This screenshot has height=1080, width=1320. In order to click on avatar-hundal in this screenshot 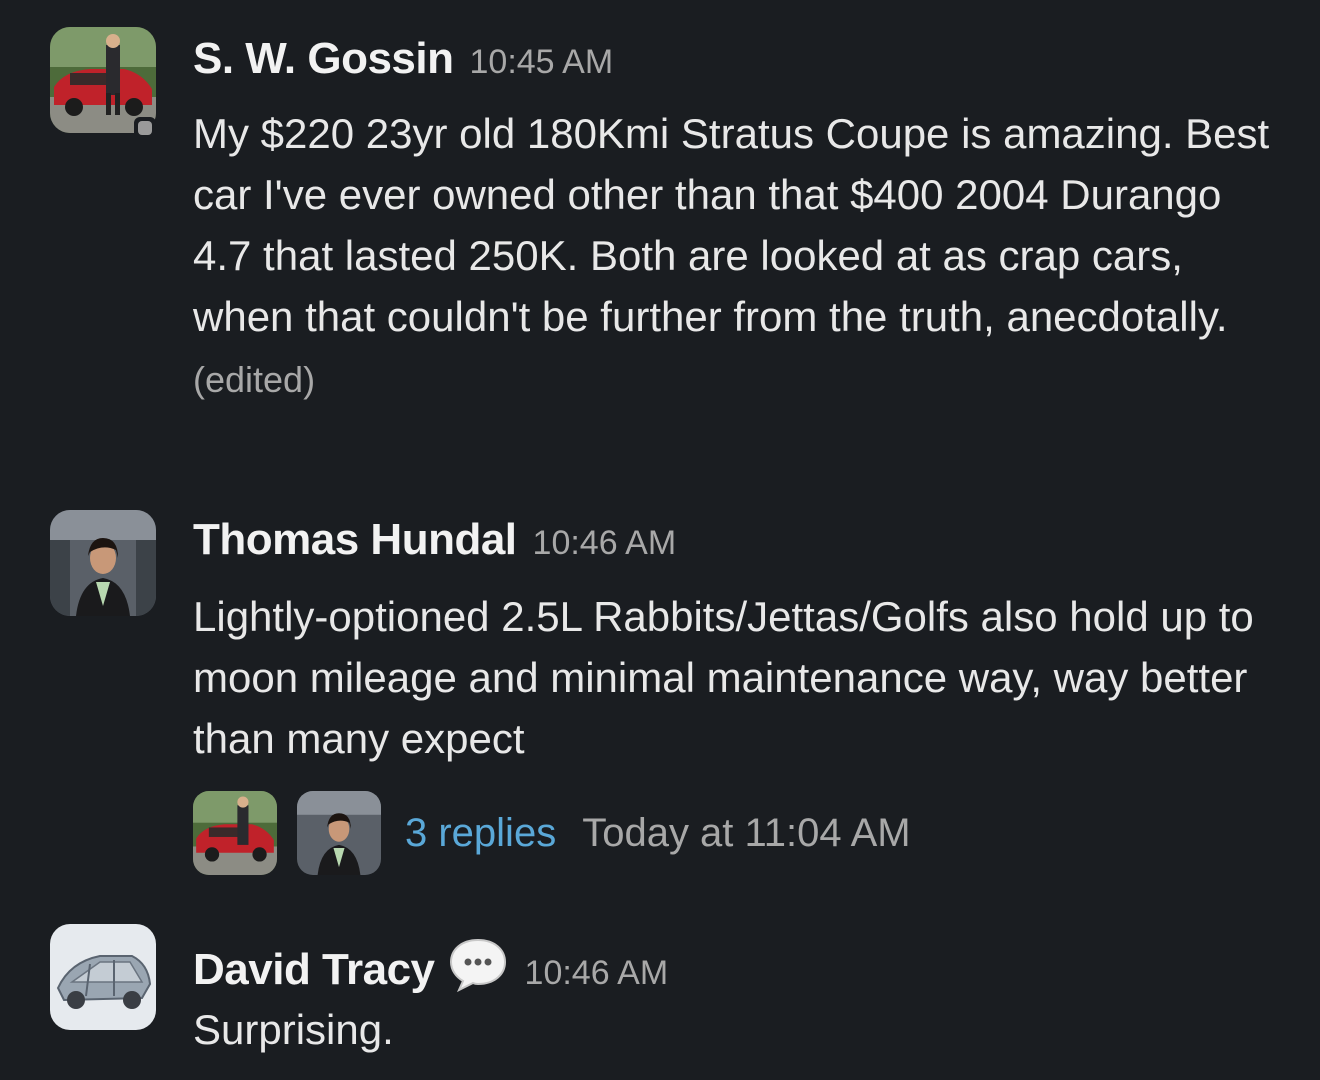, I will do `click(103, 563)`.